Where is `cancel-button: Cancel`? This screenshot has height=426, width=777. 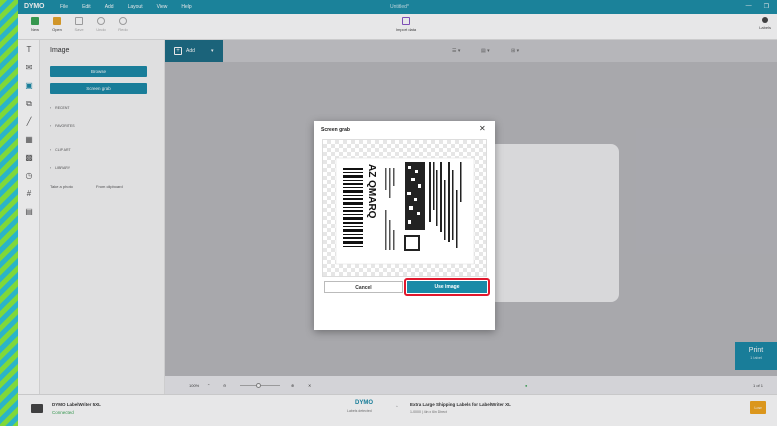 cancel-button: Cancel is located at coordinates (363, 287).